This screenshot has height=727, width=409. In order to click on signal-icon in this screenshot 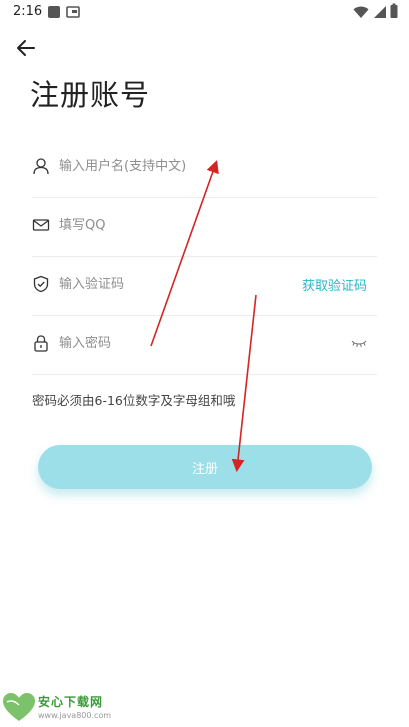, I will do `click(380, 12)`.